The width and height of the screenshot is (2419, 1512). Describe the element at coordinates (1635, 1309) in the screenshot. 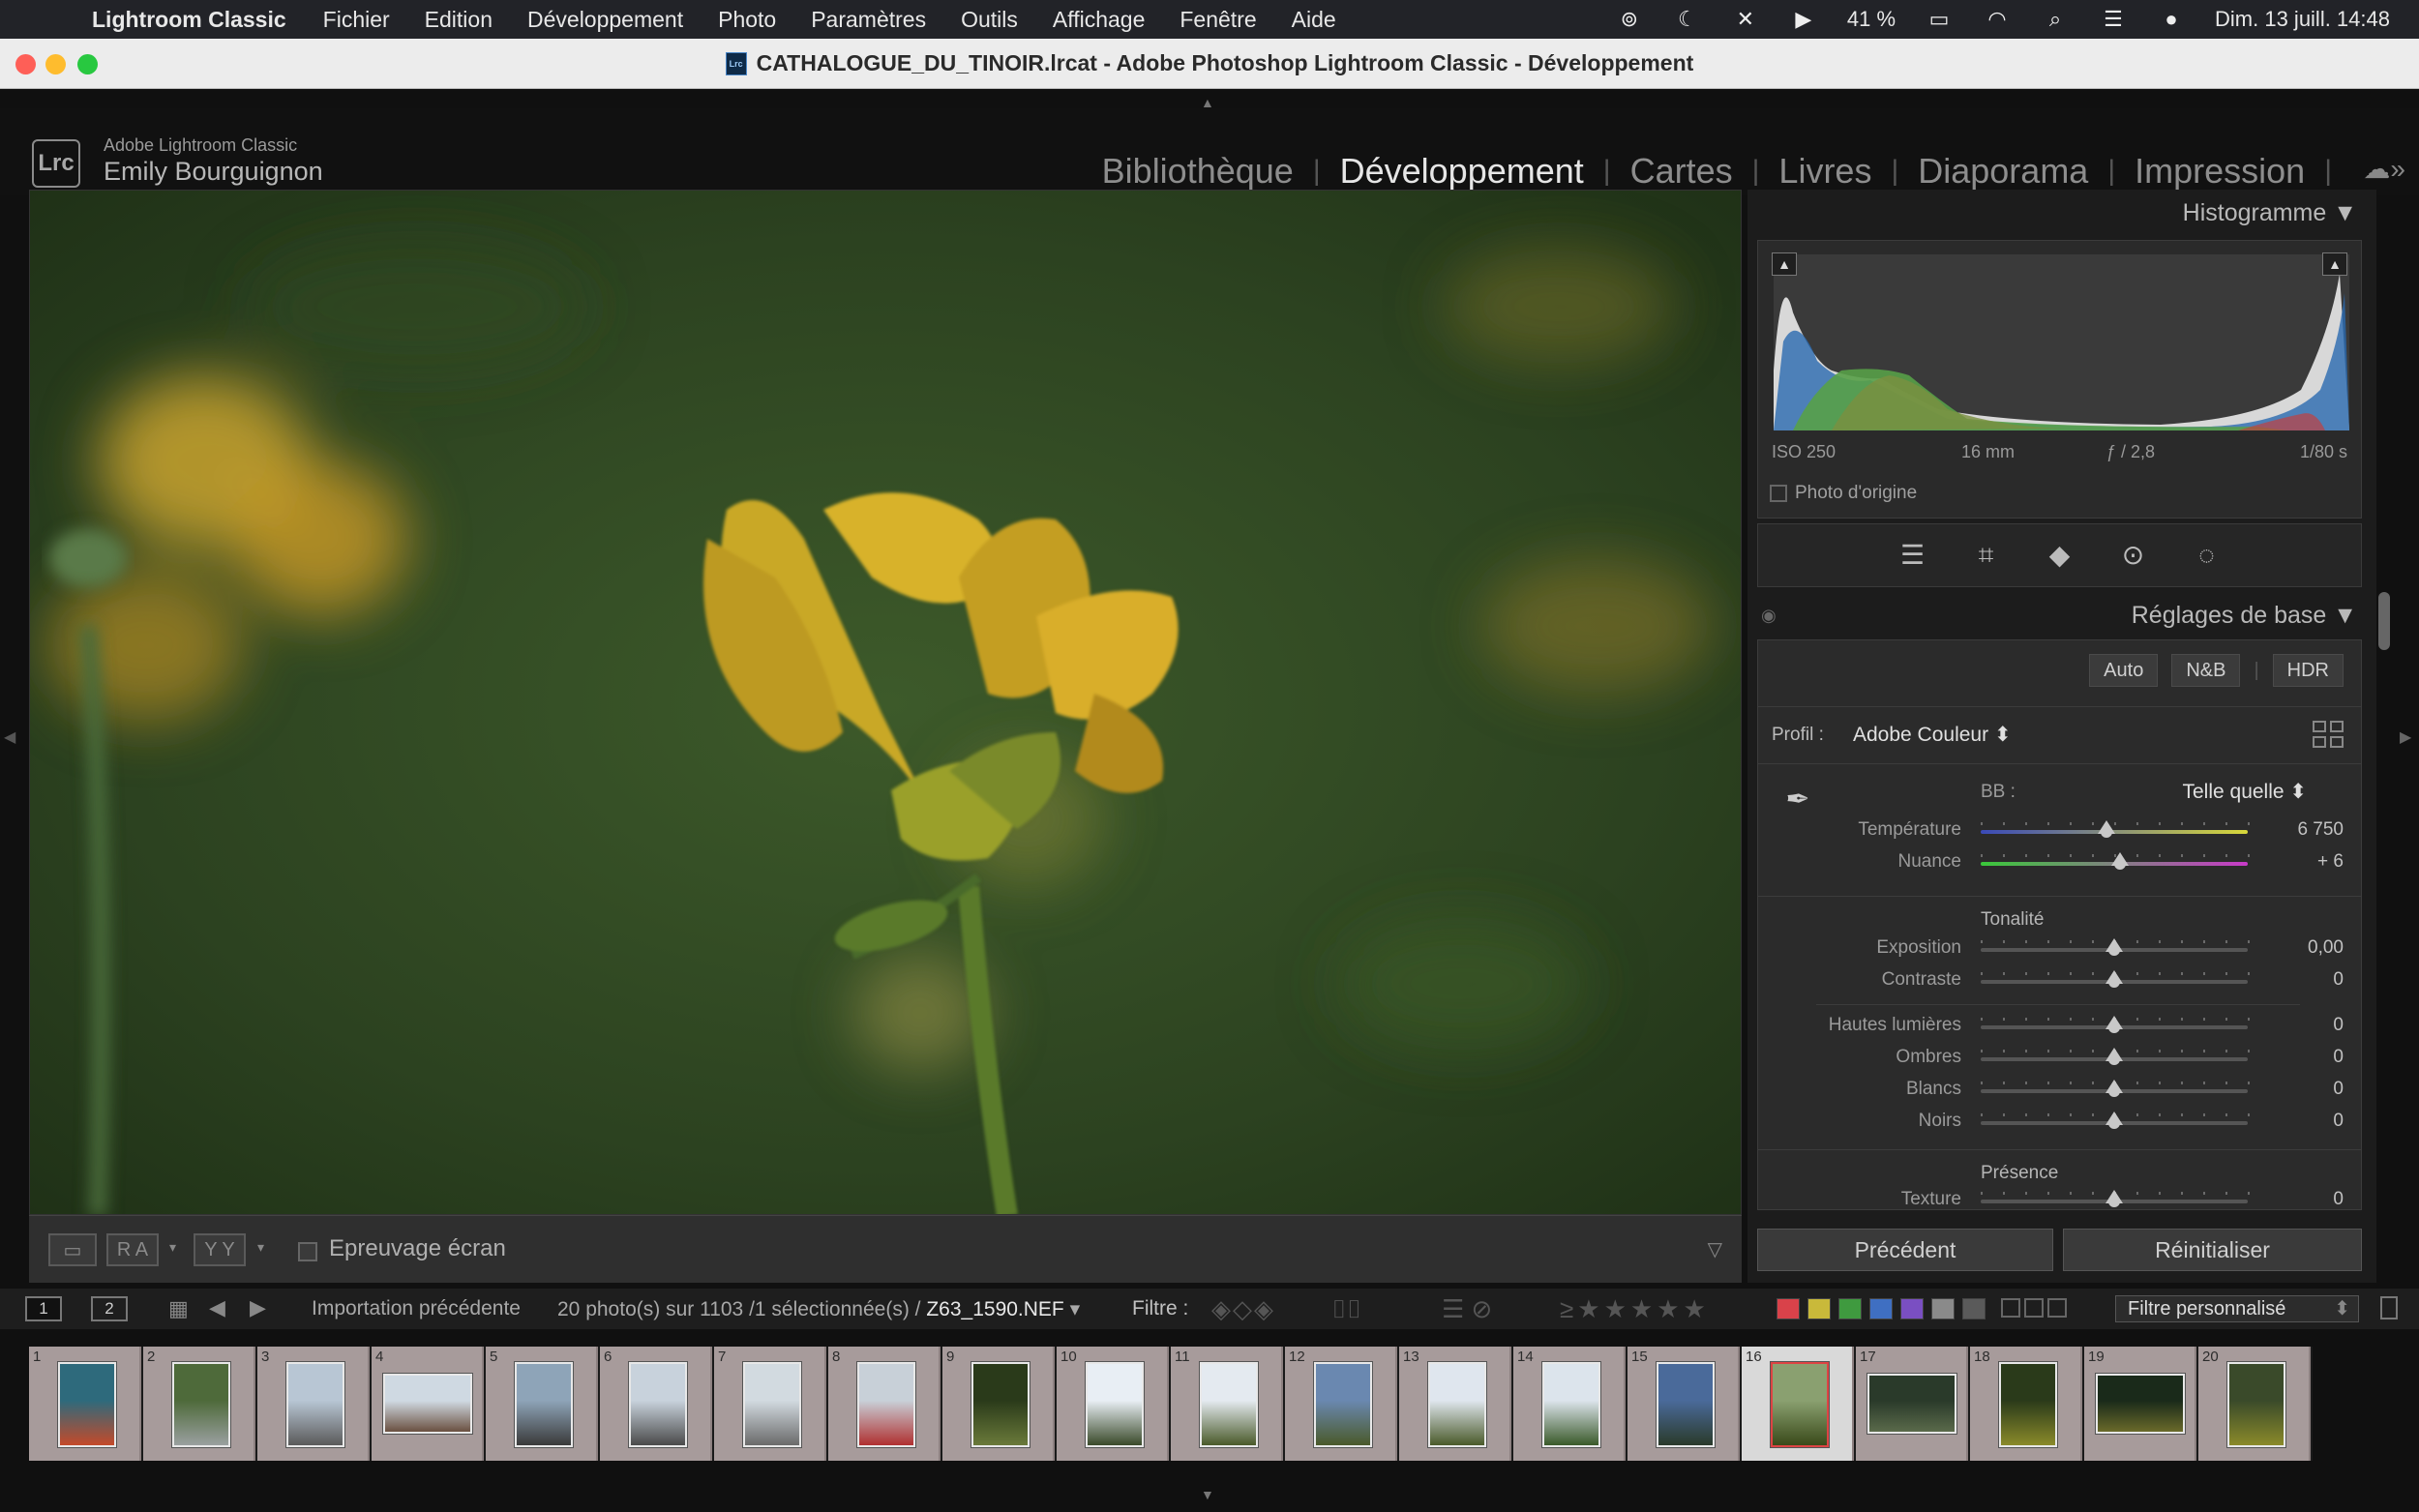

I see `star-filter-icon: ≥★★★★★` at that location.